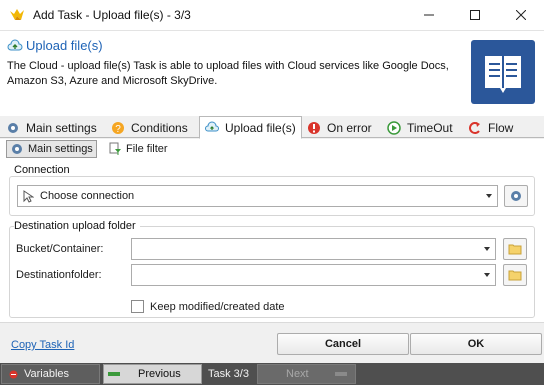 This screenshot has height=385, width=544. What do you see at coordinates (115, 148) in the screenshot?
I see `file-filter-icon` at bounding box center [115, 148].